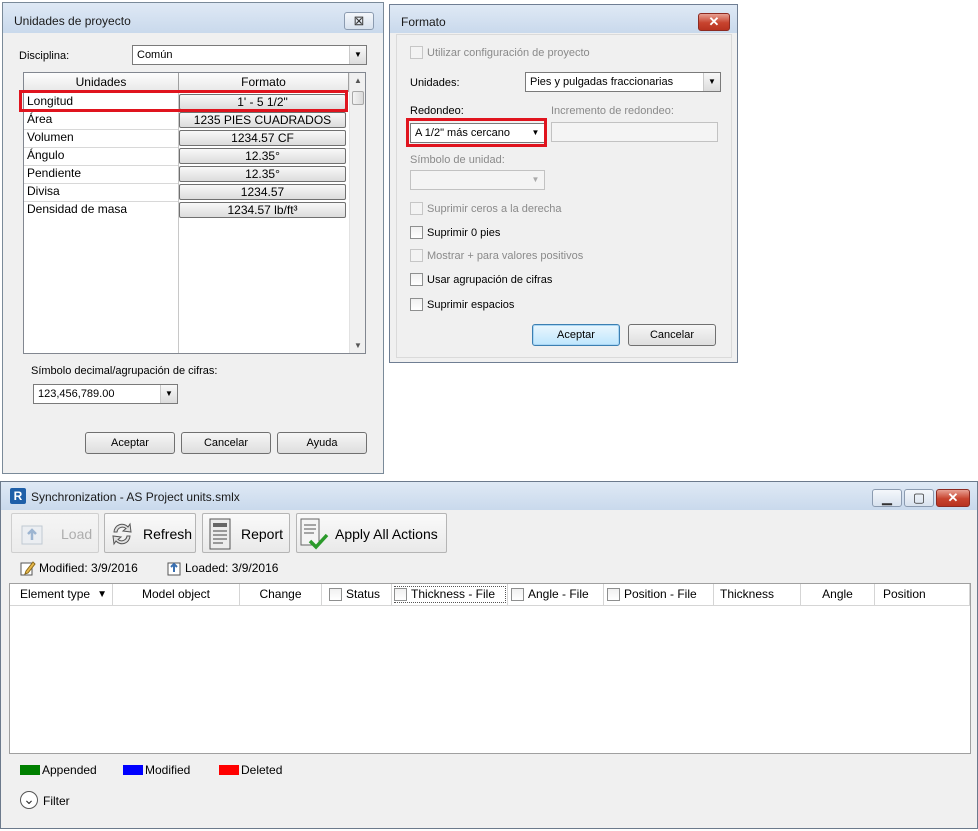 Image resolution: width=978 pixels, height=831 pixels. I want to click on units-label: Unidades:, so click(435, 83).